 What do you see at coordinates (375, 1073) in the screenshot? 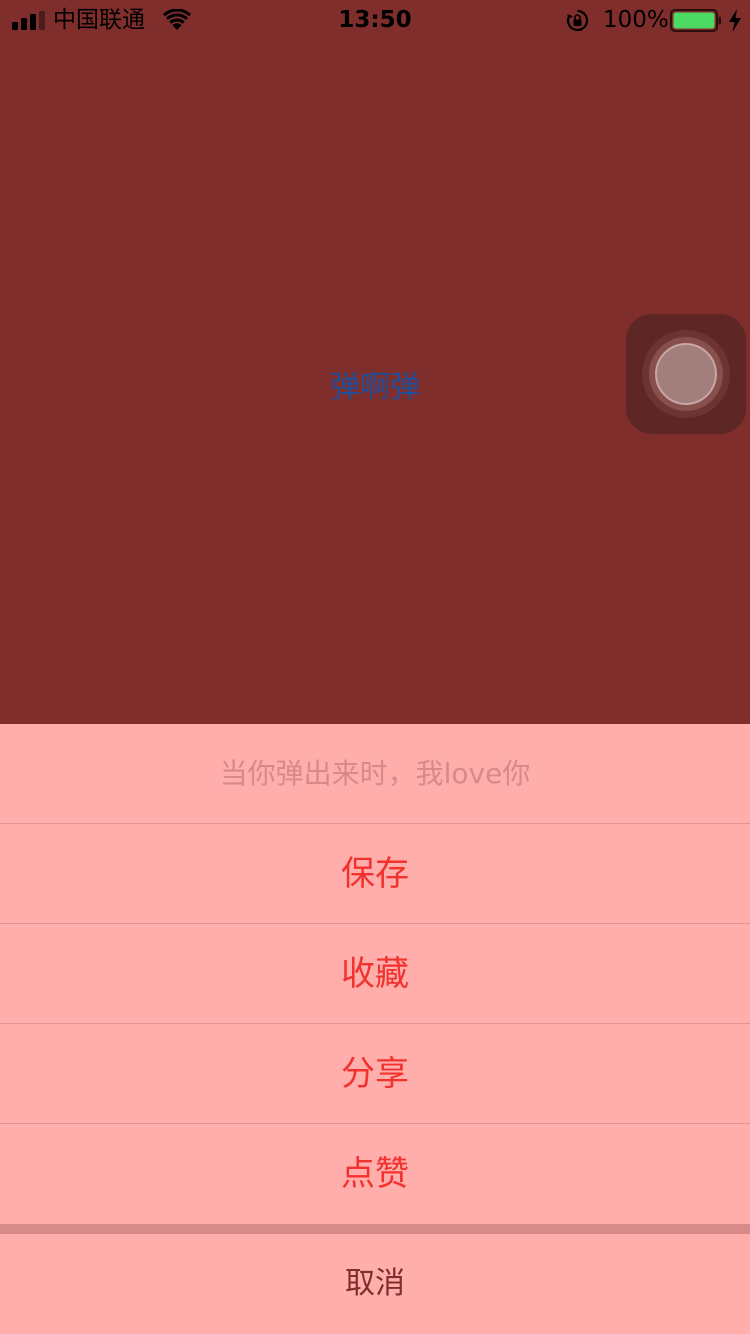
I see `share-button: 分享` at bounding box center [375, 1073].